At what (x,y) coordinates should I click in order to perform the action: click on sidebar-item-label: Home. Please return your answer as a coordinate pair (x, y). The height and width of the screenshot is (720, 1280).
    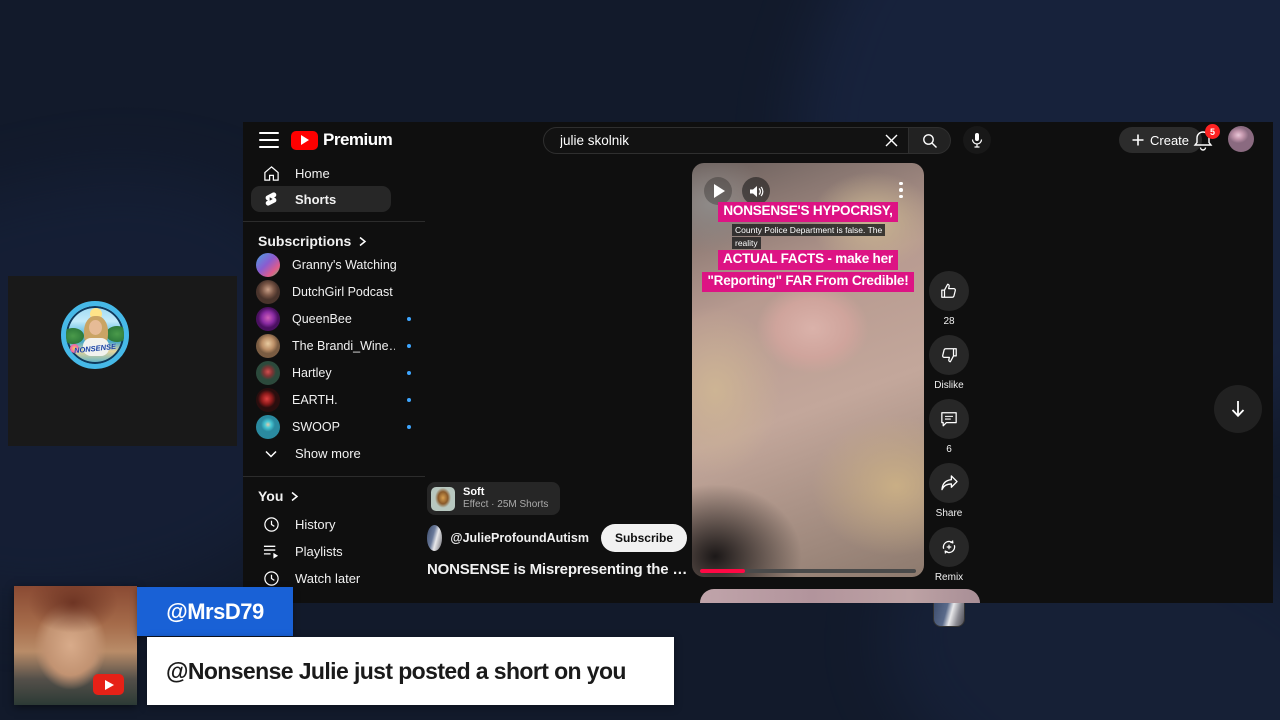
    Looking at the image, I should click on (312, 173).